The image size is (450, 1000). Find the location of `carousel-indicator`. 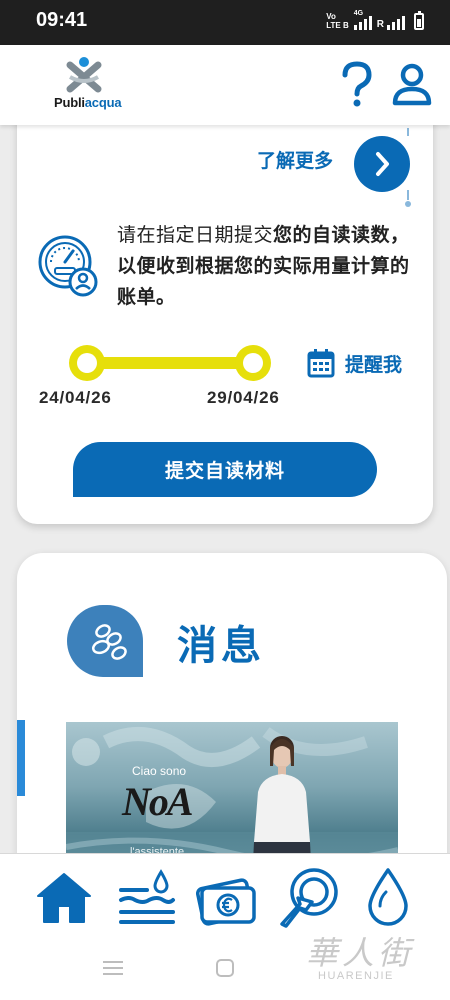

carousel-indicator is located at coordinates (21, 758).